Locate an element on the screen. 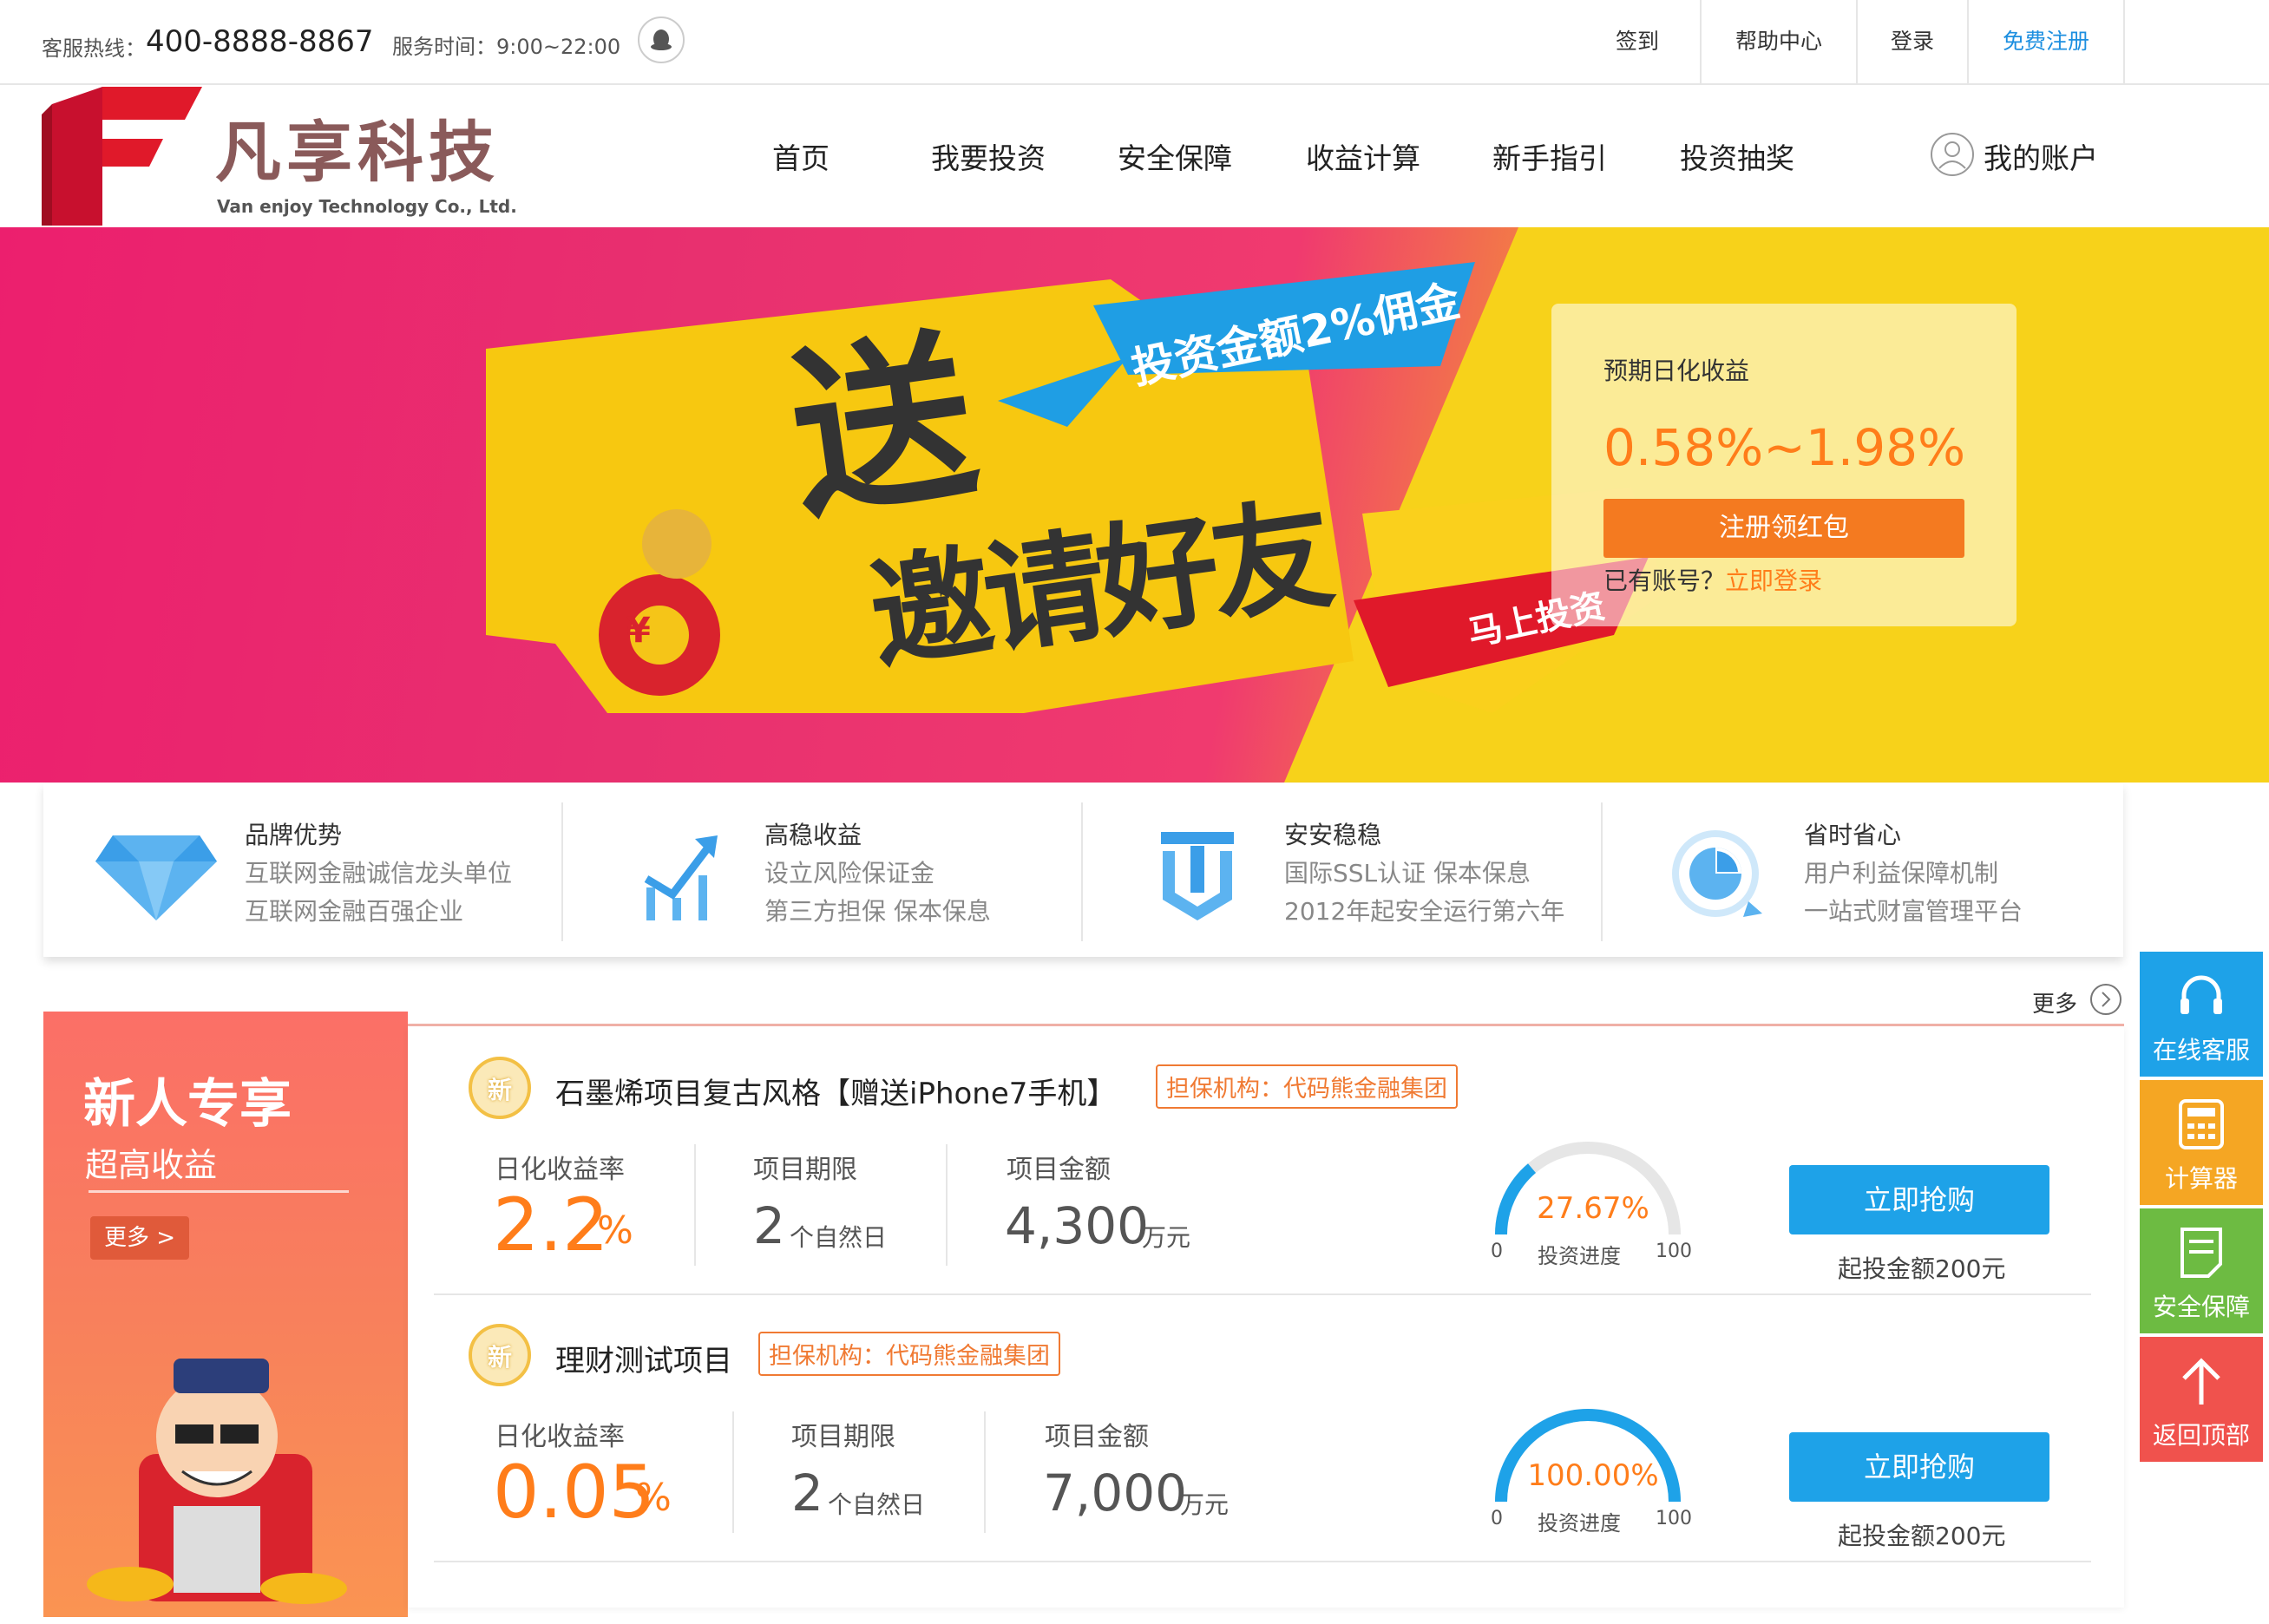 The height and width of the screenshot is (1624, 2269). feature-safety: 安安稳稳 国际SSL认证 保本保息 2012年起安全运行第六年 is located at coordinates (1343, 870).